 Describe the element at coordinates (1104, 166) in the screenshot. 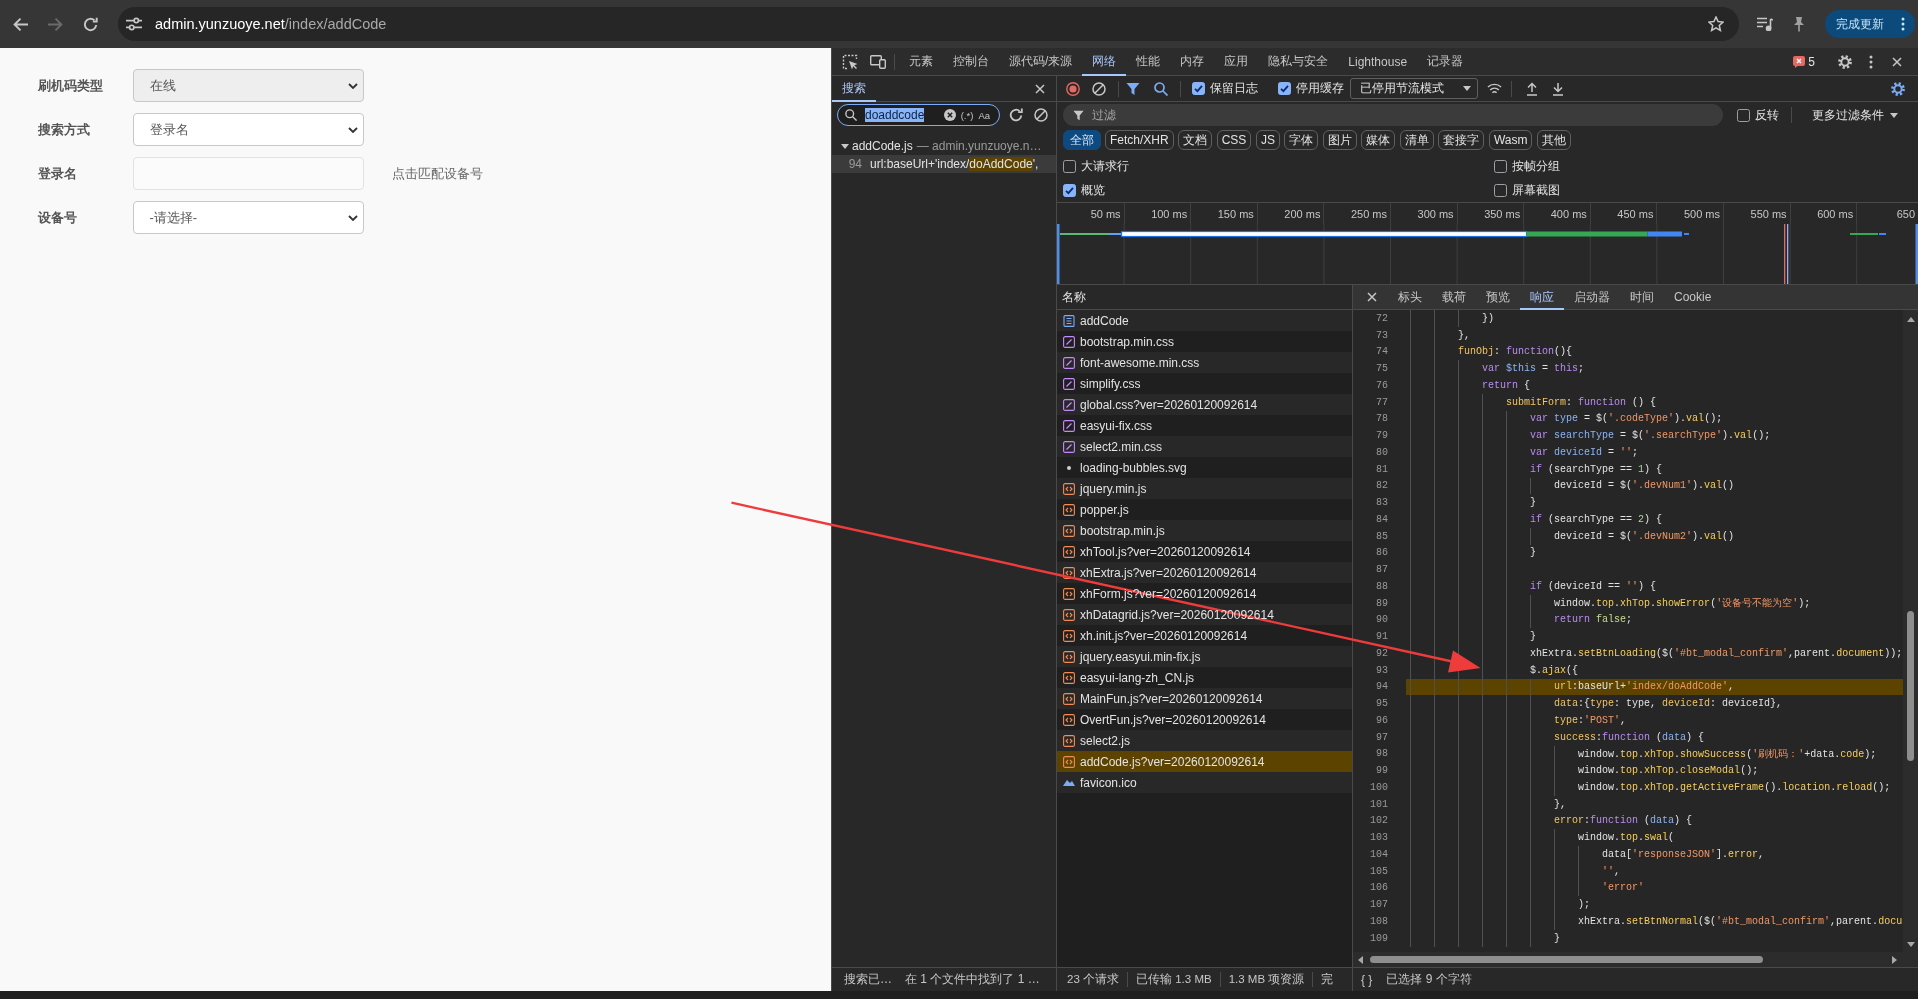

I see `checkbox-label: 大请求行` at that location.